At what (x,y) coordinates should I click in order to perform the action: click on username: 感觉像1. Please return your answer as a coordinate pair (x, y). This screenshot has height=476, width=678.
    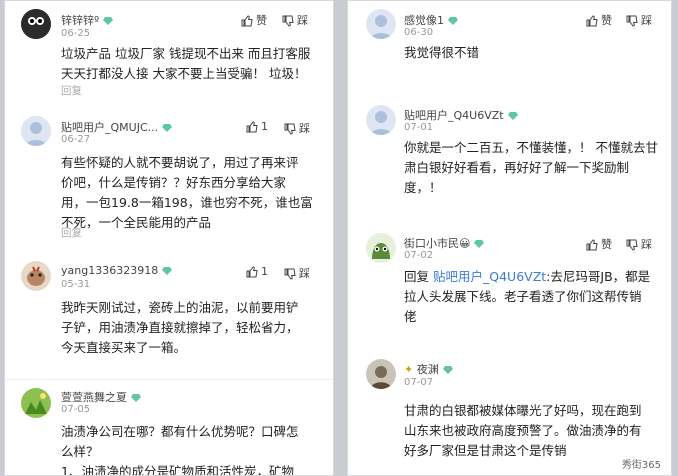
    Looking at the image, I should click on (431, 20).